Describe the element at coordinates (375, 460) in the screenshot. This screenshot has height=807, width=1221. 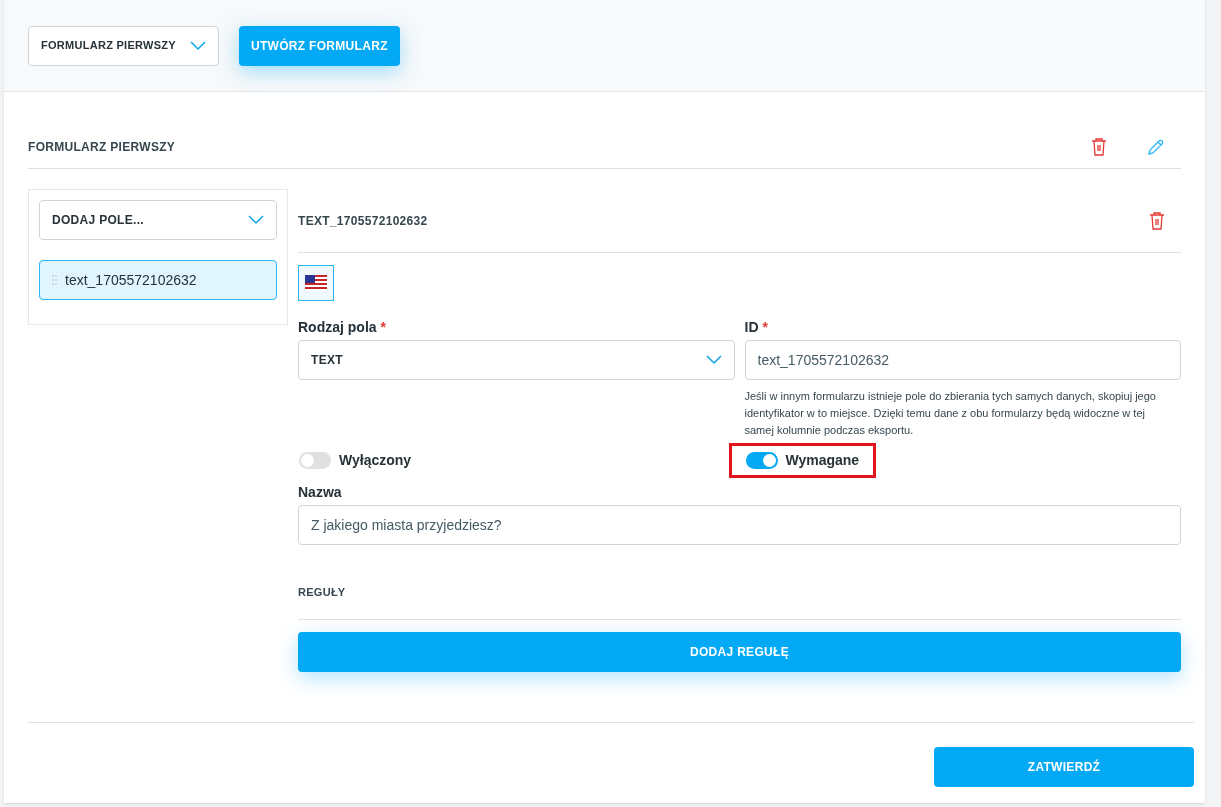
I see `toggle-label: Wyłączony` at that location.